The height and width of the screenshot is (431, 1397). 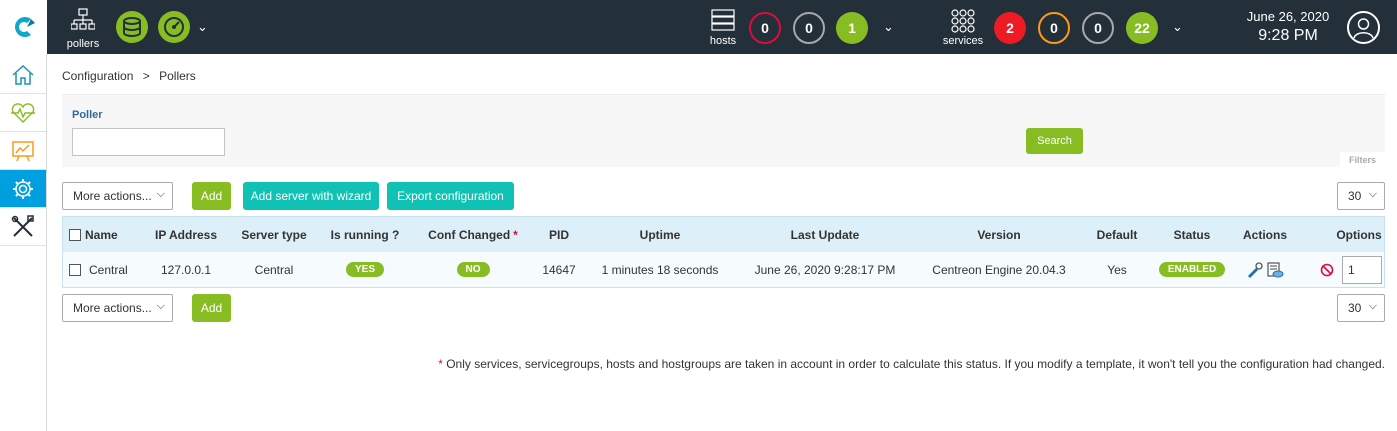 I want to click on breadcrumb: Configuration > Pollers, so click(x=129, y=76).